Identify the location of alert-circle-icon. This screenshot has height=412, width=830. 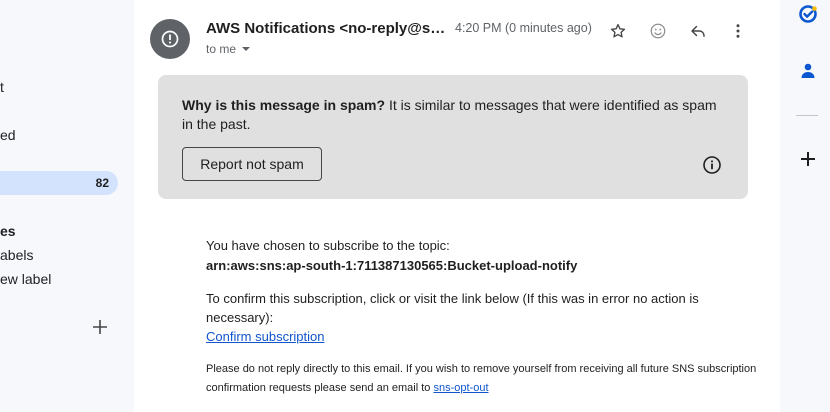
(170, 39).